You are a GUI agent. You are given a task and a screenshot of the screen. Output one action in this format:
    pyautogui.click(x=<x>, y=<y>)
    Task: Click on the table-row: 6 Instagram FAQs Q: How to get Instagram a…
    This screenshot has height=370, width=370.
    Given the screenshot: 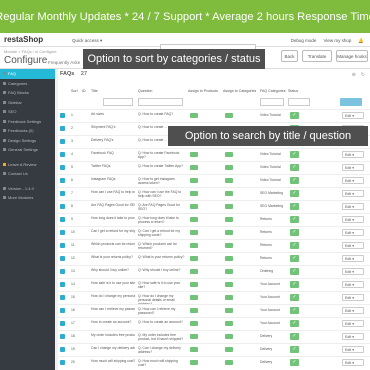 What is the action you would take?
    pyautogui.click(x=214, y=180)
    